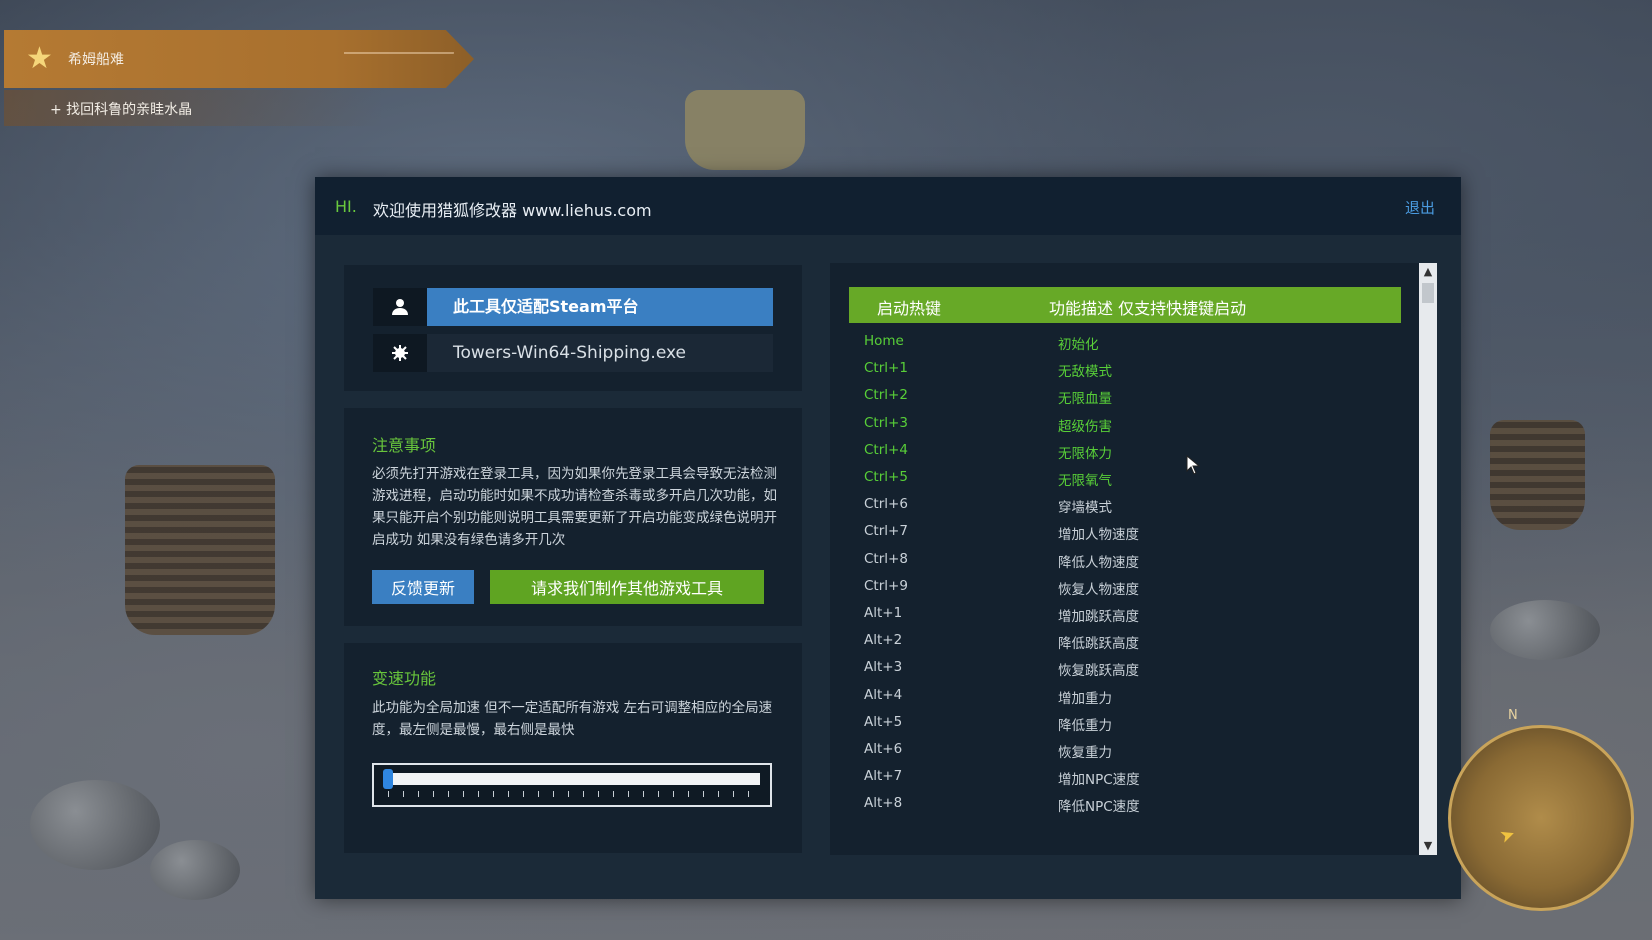  Describe the element at coordinates (573, 794) in the screenshot. I see `slider-ticks` at that location.